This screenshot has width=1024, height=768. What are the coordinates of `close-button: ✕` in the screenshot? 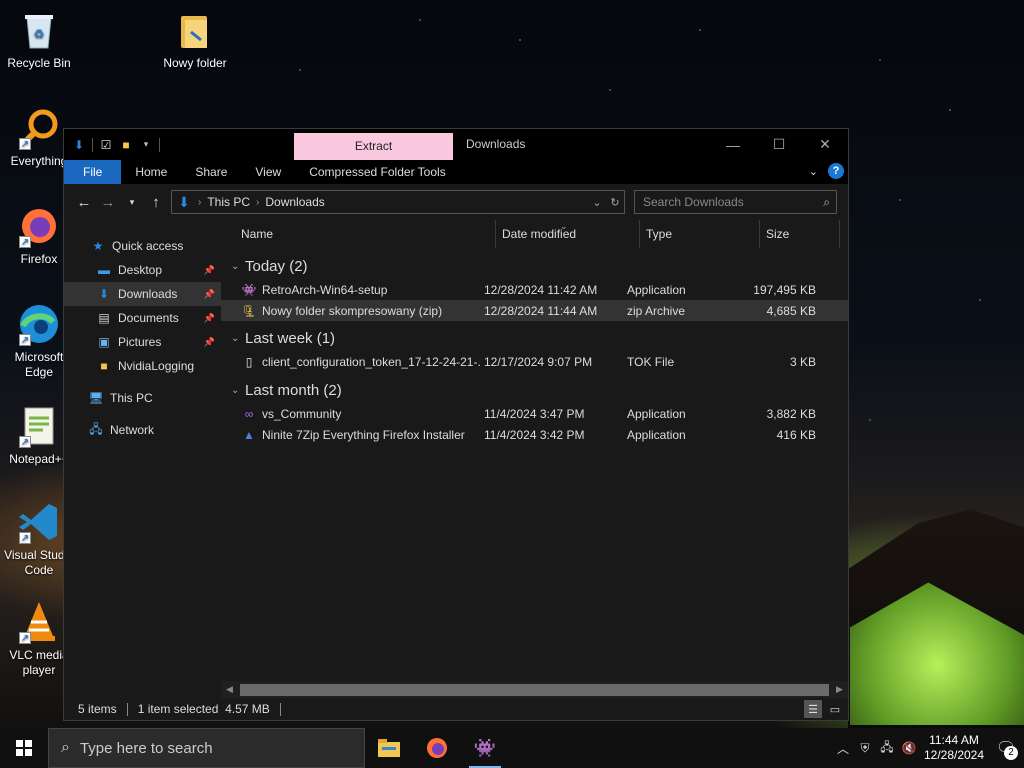 It's located at (825, 144).